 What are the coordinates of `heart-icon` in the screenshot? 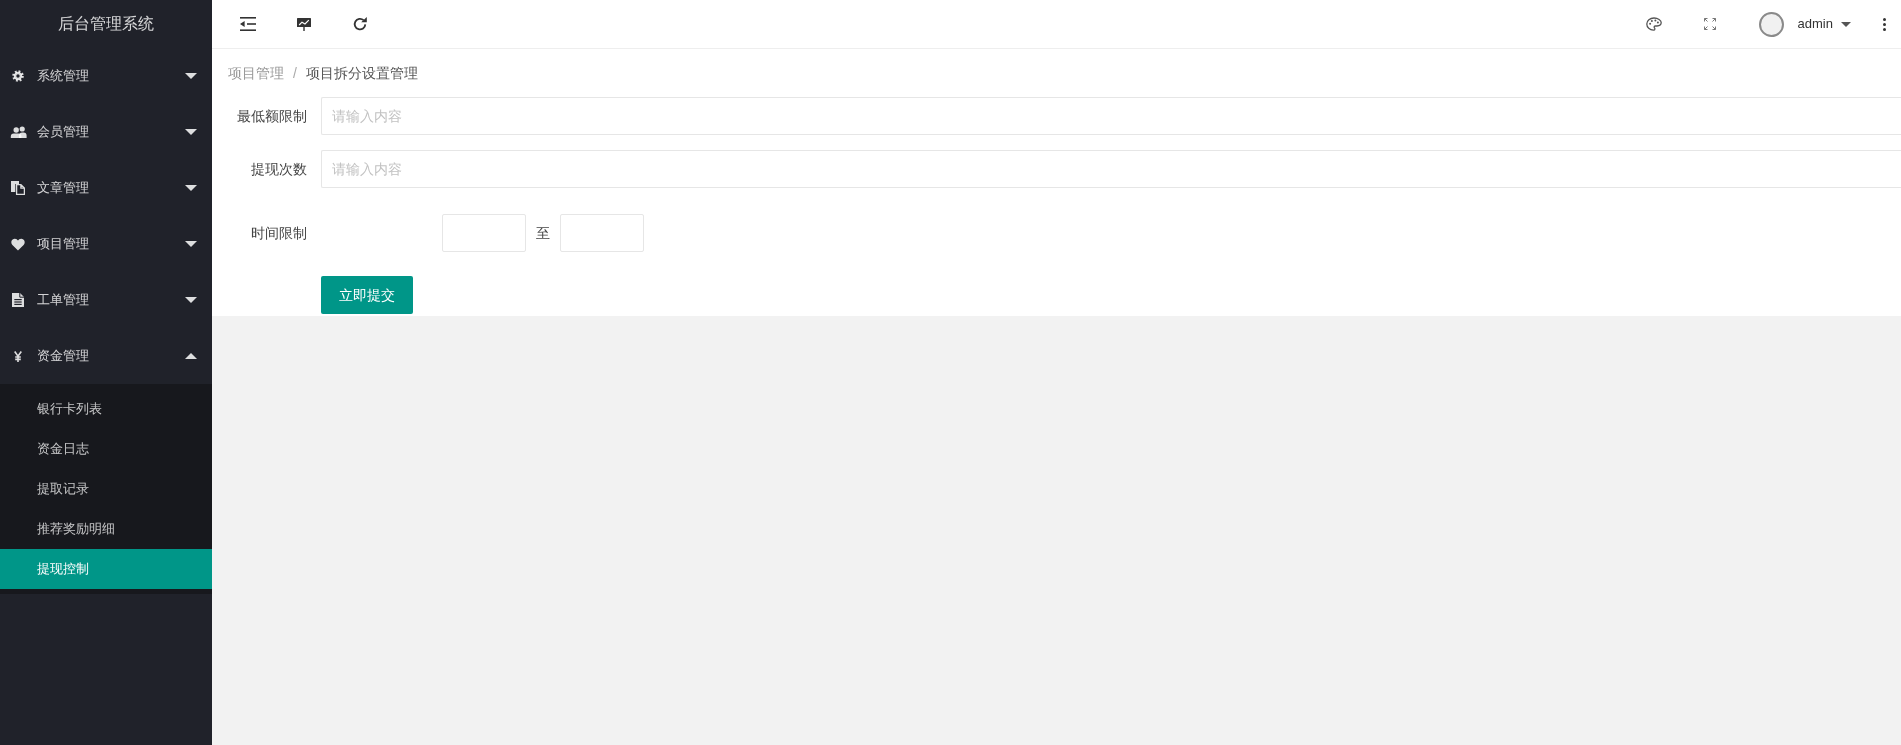 It's located at (18, 244).